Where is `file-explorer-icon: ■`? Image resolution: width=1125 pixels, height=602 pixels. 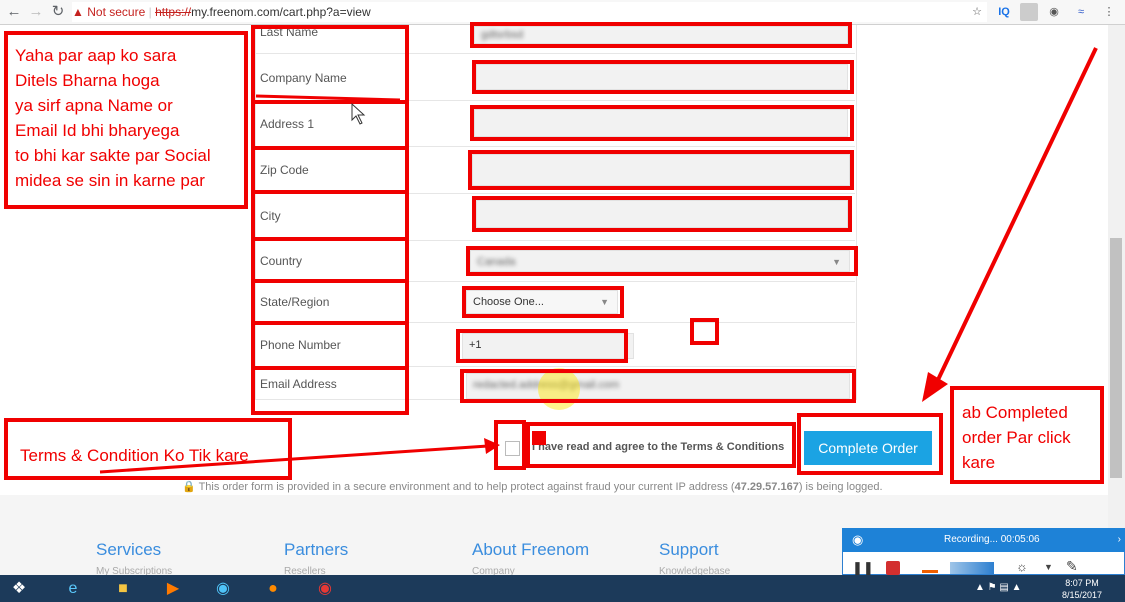
file-explorer-icon: ■ is located at coordinates (123, 589).